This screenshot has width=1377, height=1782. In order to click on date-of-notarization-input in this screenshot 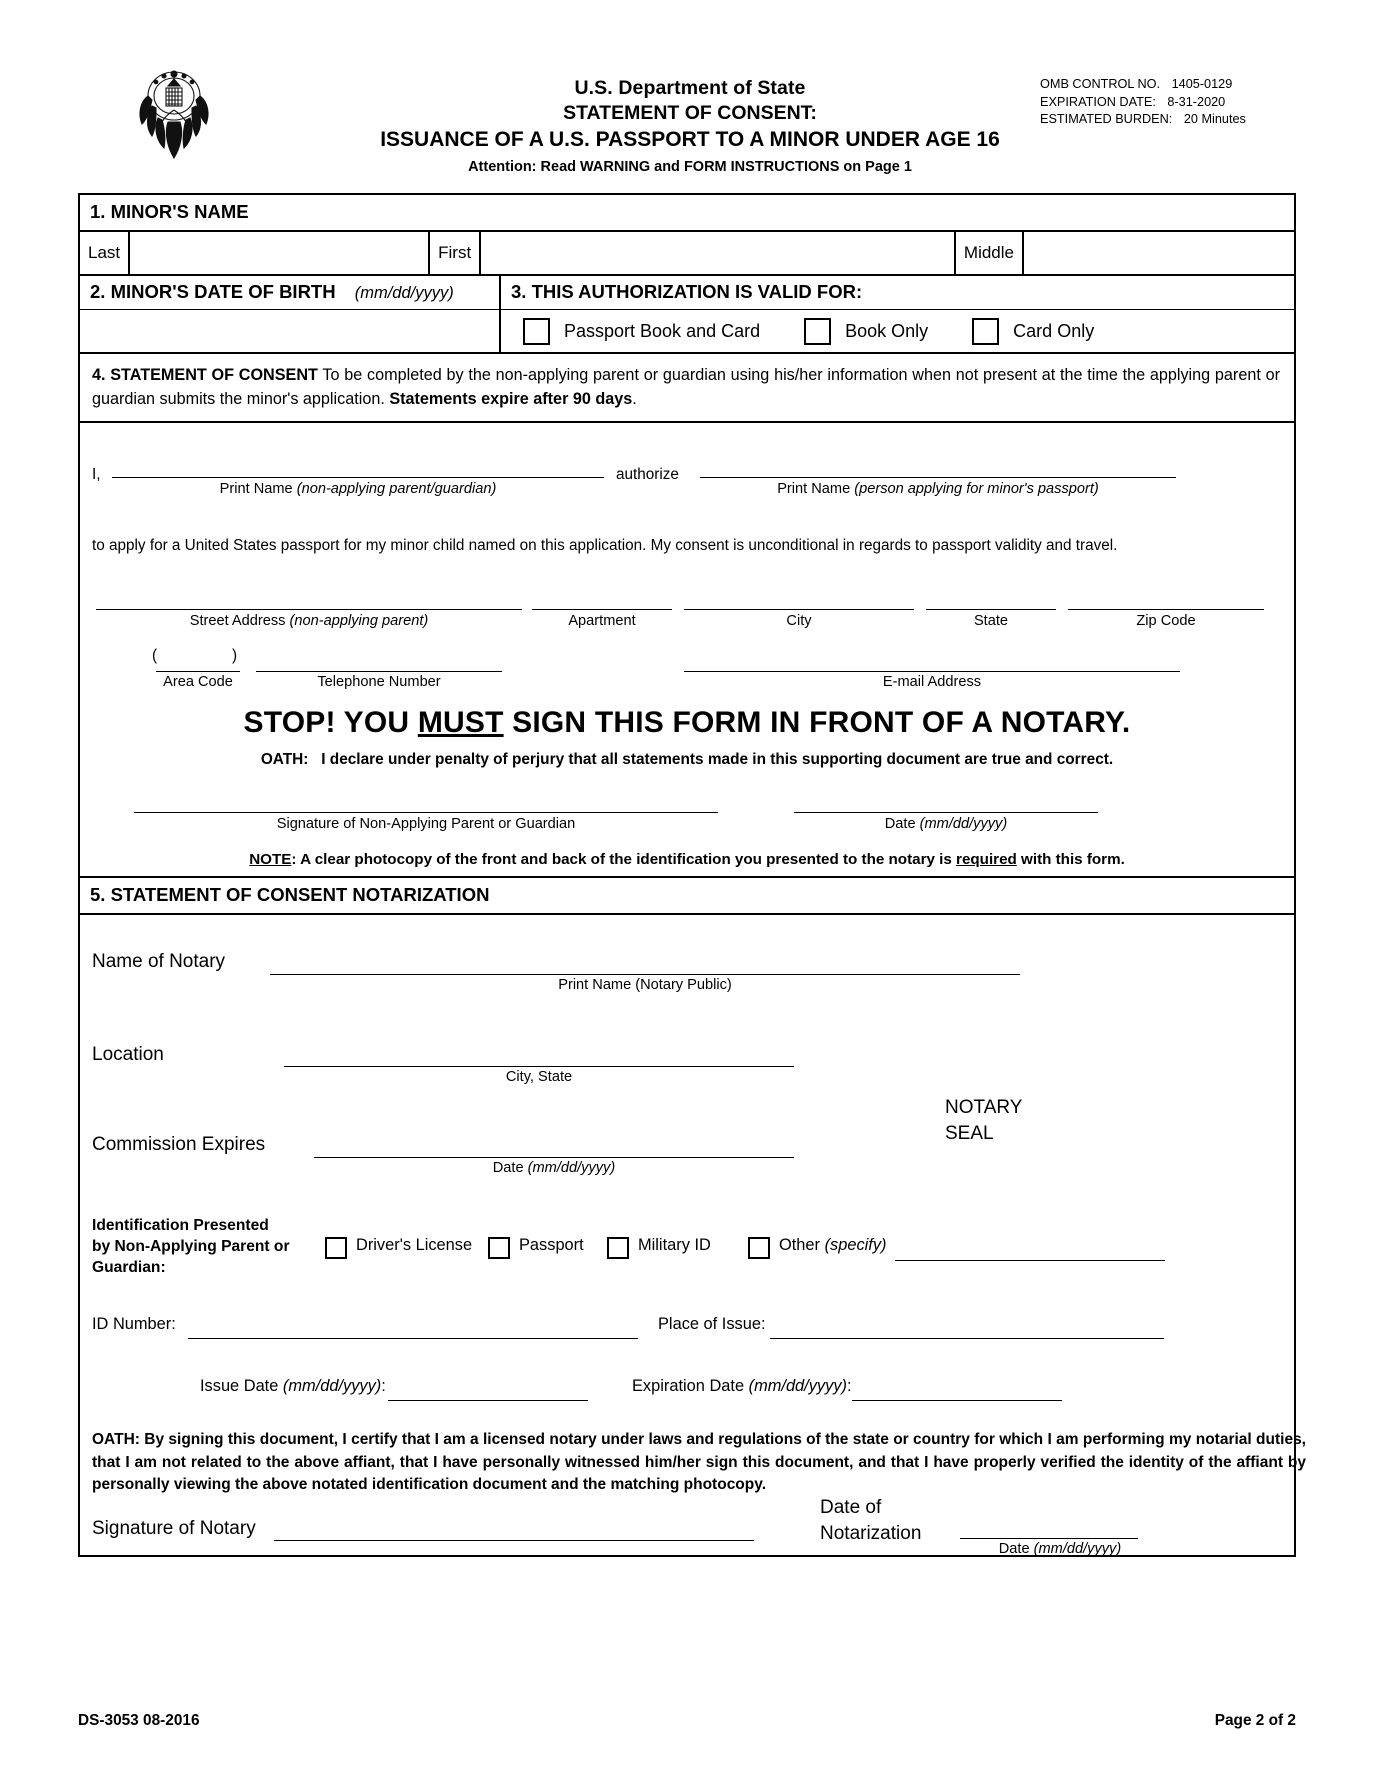, I will do `click(1049, 1538)`.